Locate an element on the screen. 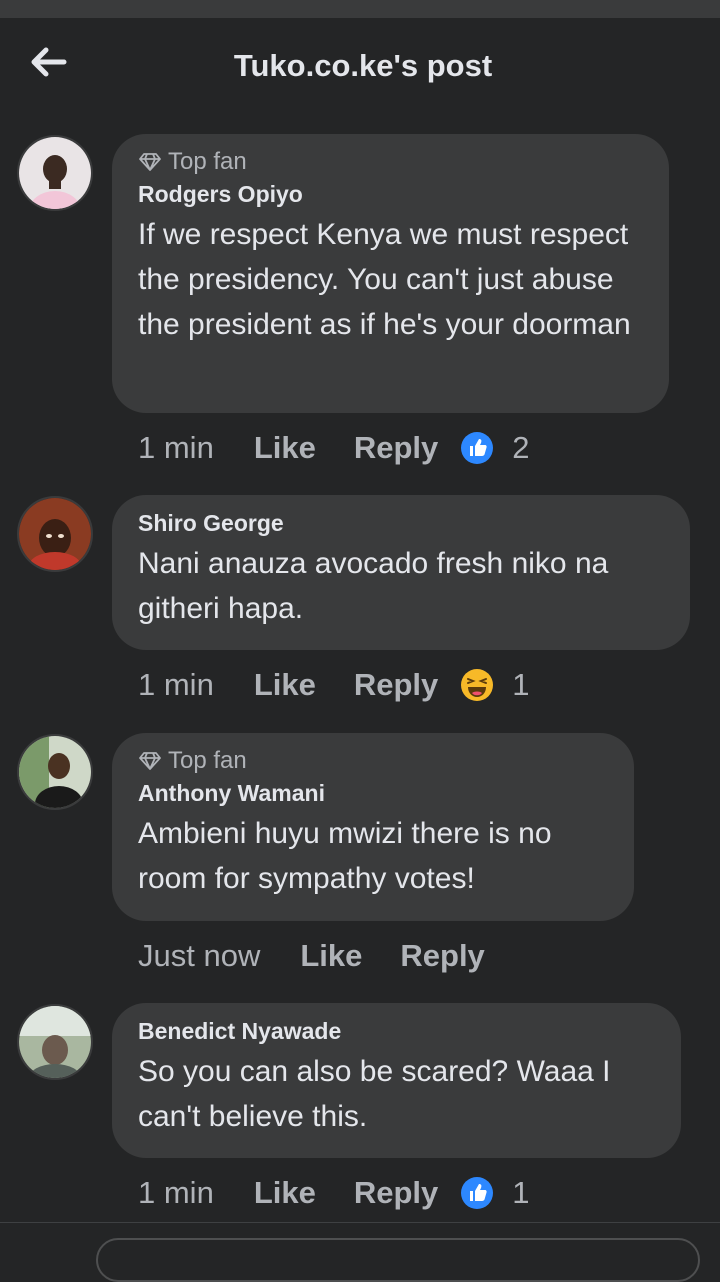  haha-reaction-icon is located at coordinates (477, 685).